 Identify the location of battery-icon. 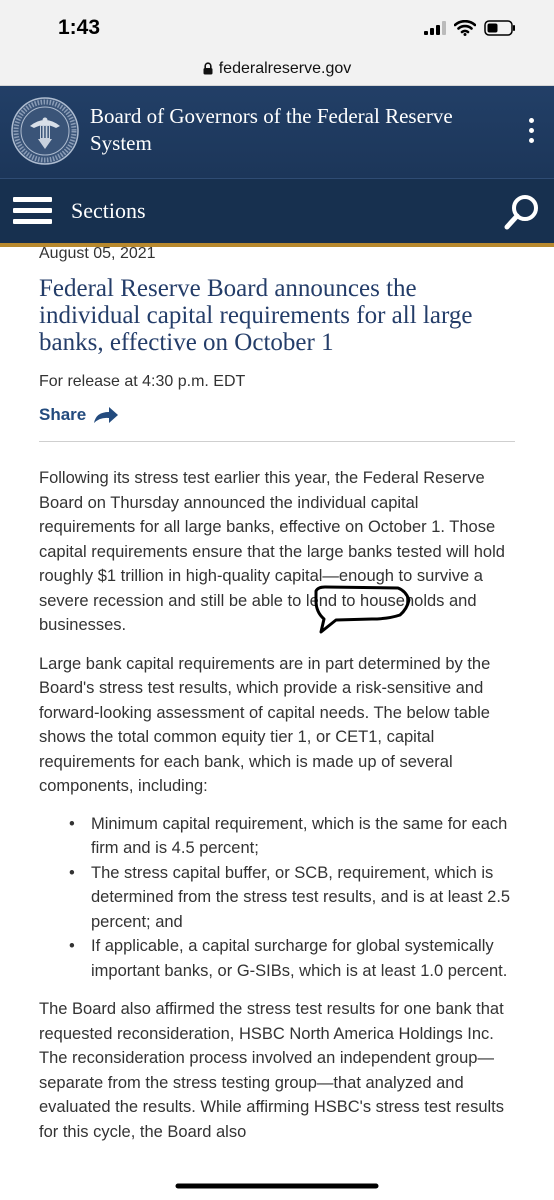
(499, 28).